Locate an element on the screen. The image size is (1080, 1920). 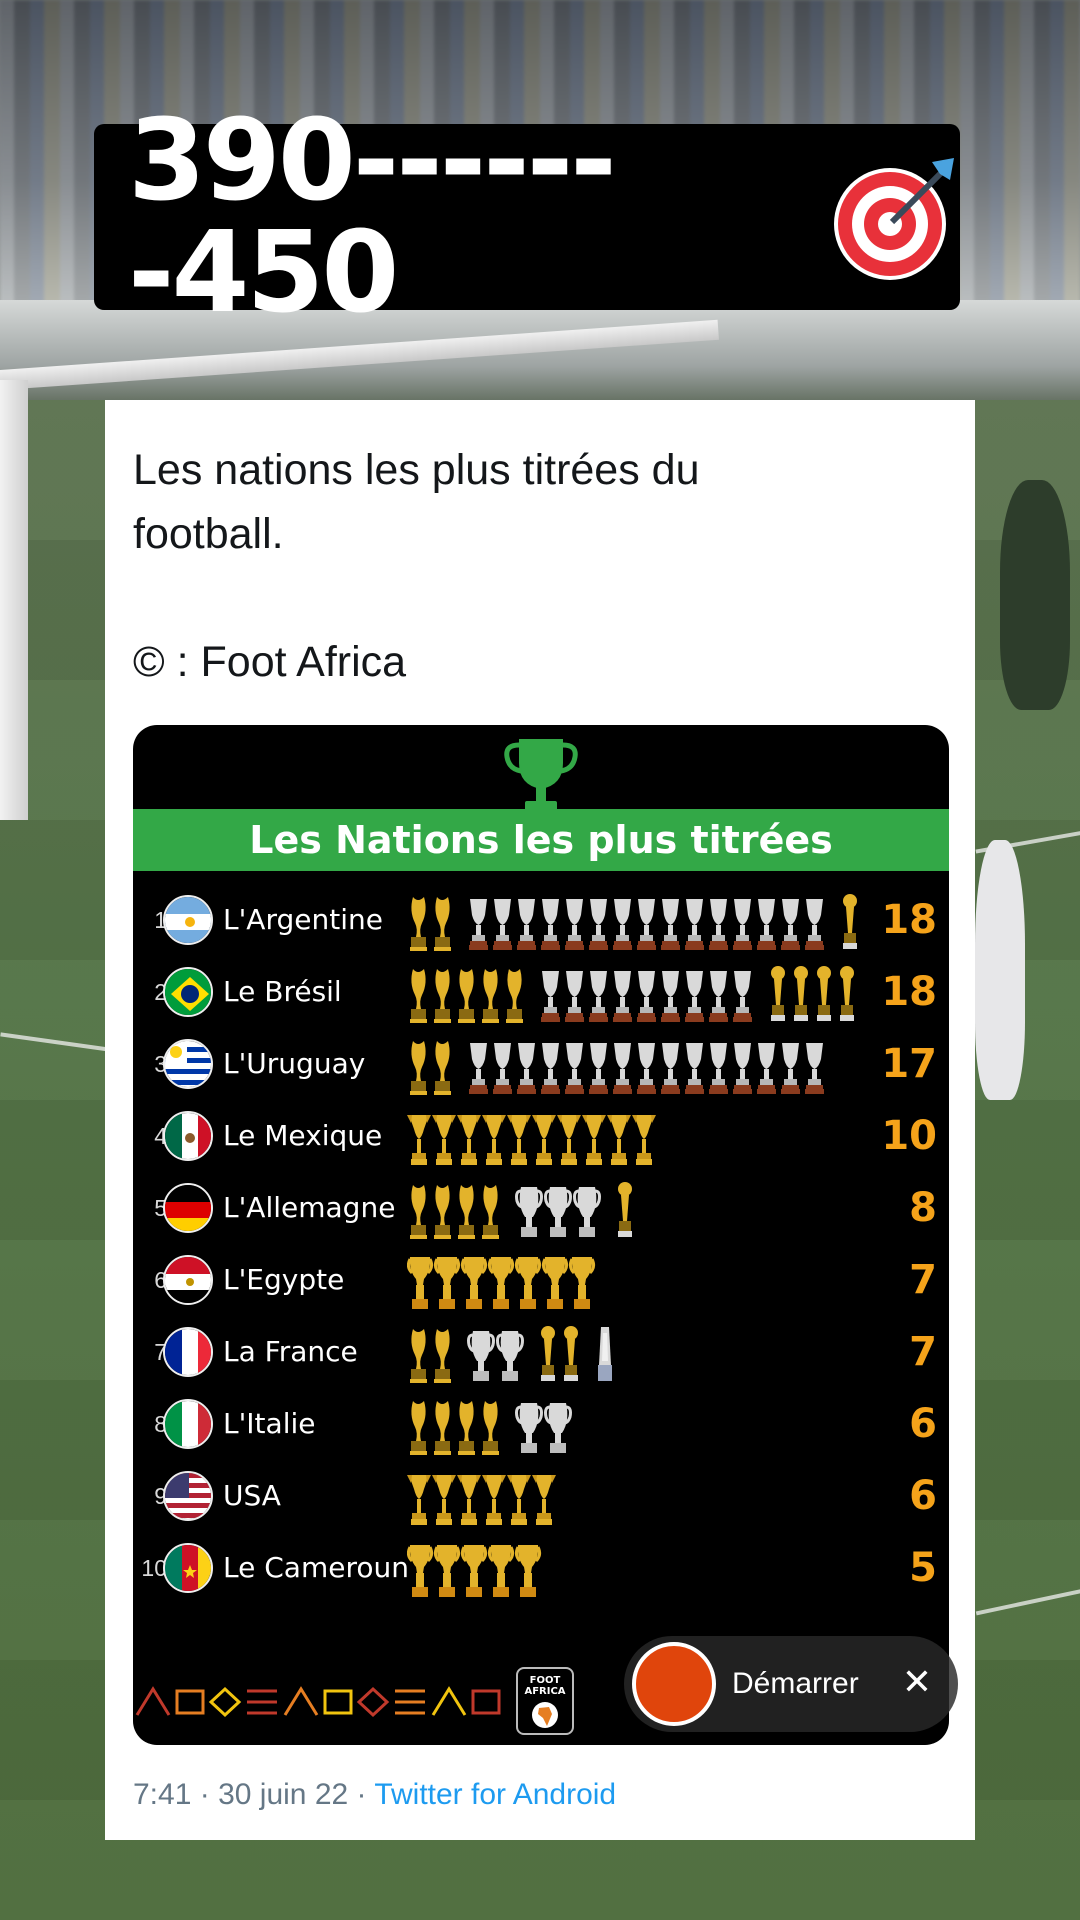
italy-flag-icon is located at coordinates (188, 1424).